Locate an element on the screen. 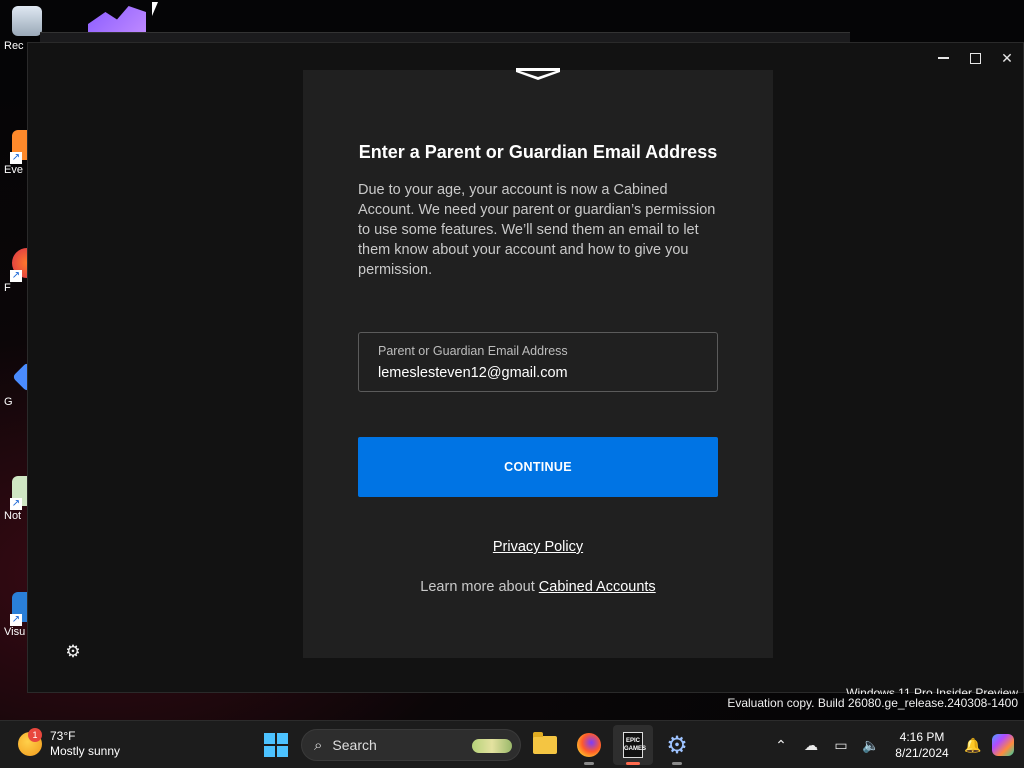 The image size is (1024, 768). notifications-button: 🔔 is located at coordinates (973, 745).